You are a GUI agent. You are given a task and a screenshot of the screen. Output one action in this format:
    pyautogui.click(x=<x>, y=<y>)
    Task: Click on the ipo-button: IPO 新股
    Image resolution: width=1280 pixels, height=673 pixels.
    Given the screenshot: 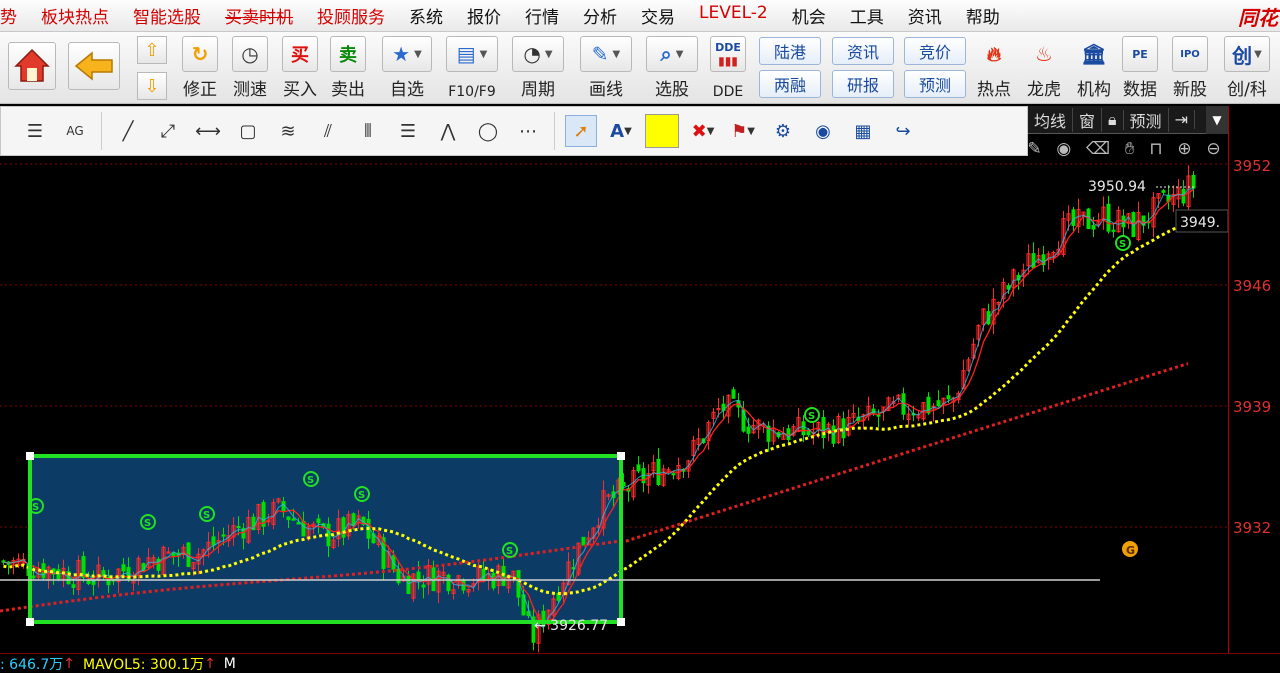 What is the action you would take?
    pyautogui.click(x=1190, y=68)
    